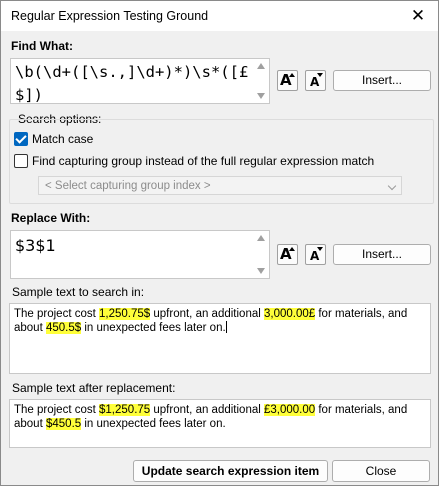 This screenshot has height=486, width=439. I want to click on highlighted-match: $1,250.75, so click(125, 410).